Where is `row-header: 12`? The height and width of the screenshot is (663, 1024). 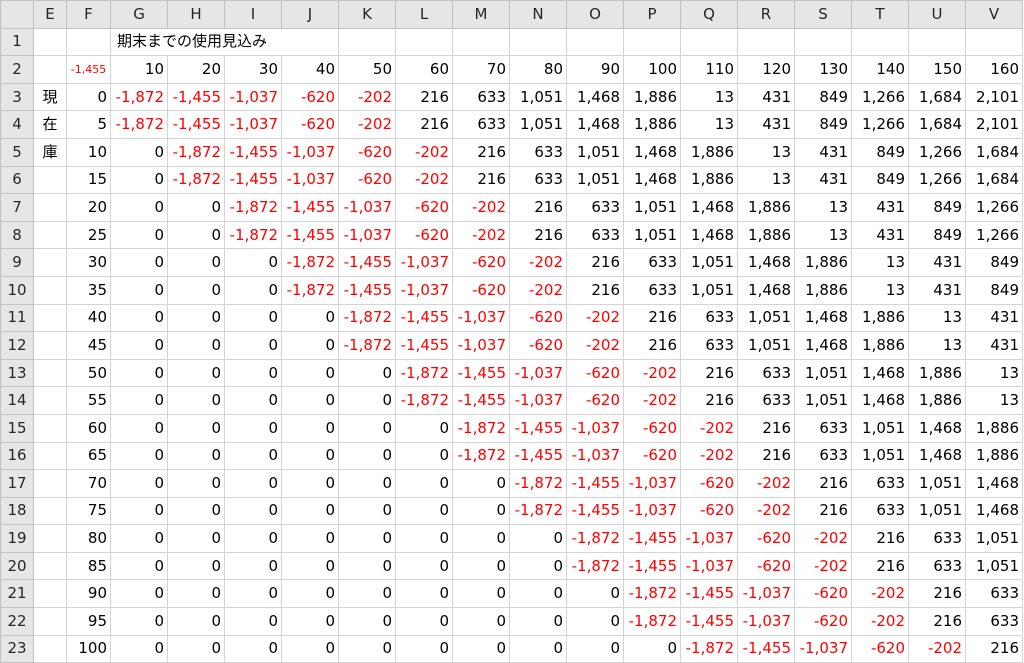
row-header: 12 is located at coordinates (17, 345).